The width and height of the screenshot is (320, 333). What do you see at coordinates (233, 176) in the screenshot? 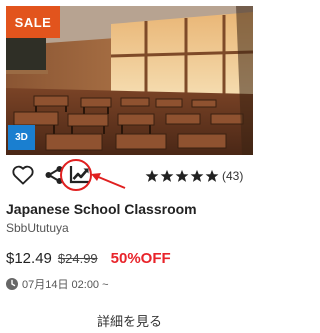
I see `rating-count: (43)` at bounding box center [233, 176].